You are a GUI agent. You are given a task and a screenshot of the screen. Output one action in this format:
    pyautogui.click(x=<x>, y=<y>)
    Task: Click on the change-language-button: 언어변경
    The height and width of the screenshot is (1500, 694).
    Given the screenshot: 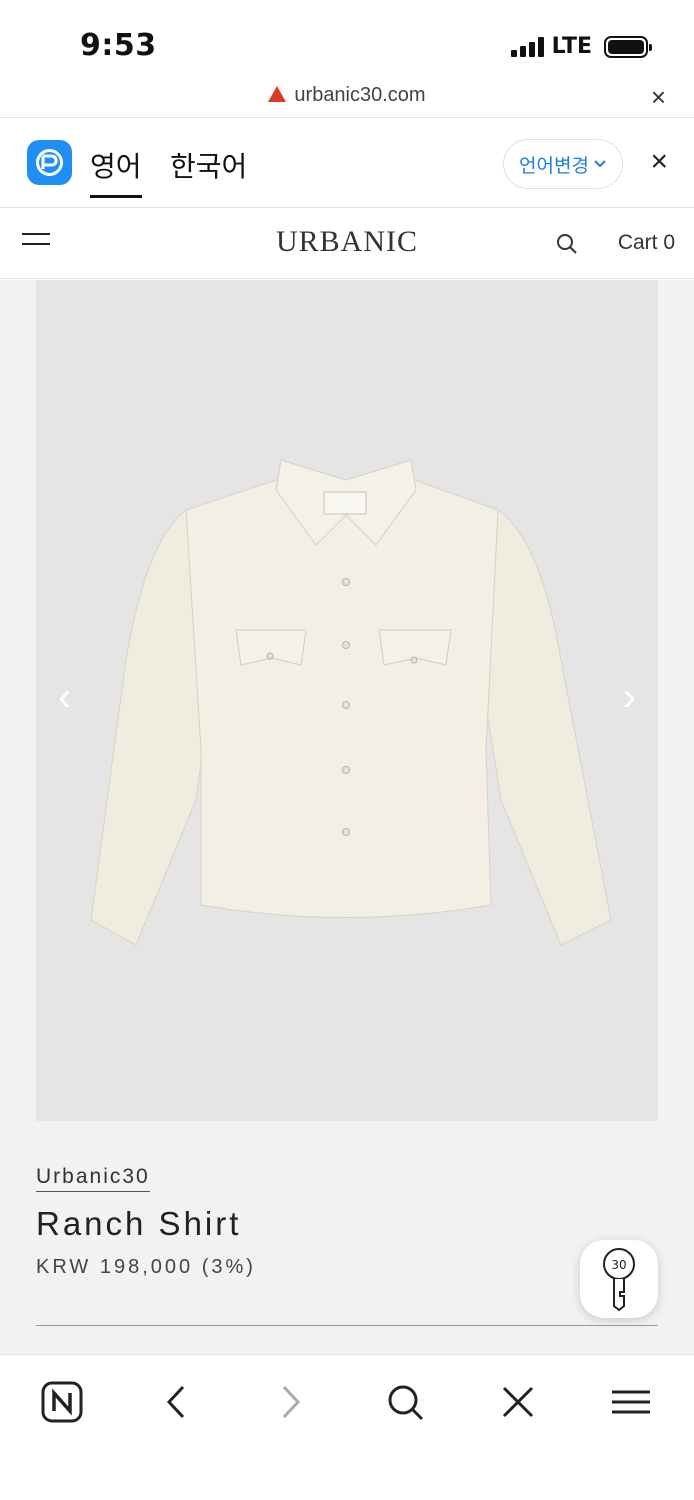 What is the action you would take?
    pyautogui.click(x=563, y=164)
    